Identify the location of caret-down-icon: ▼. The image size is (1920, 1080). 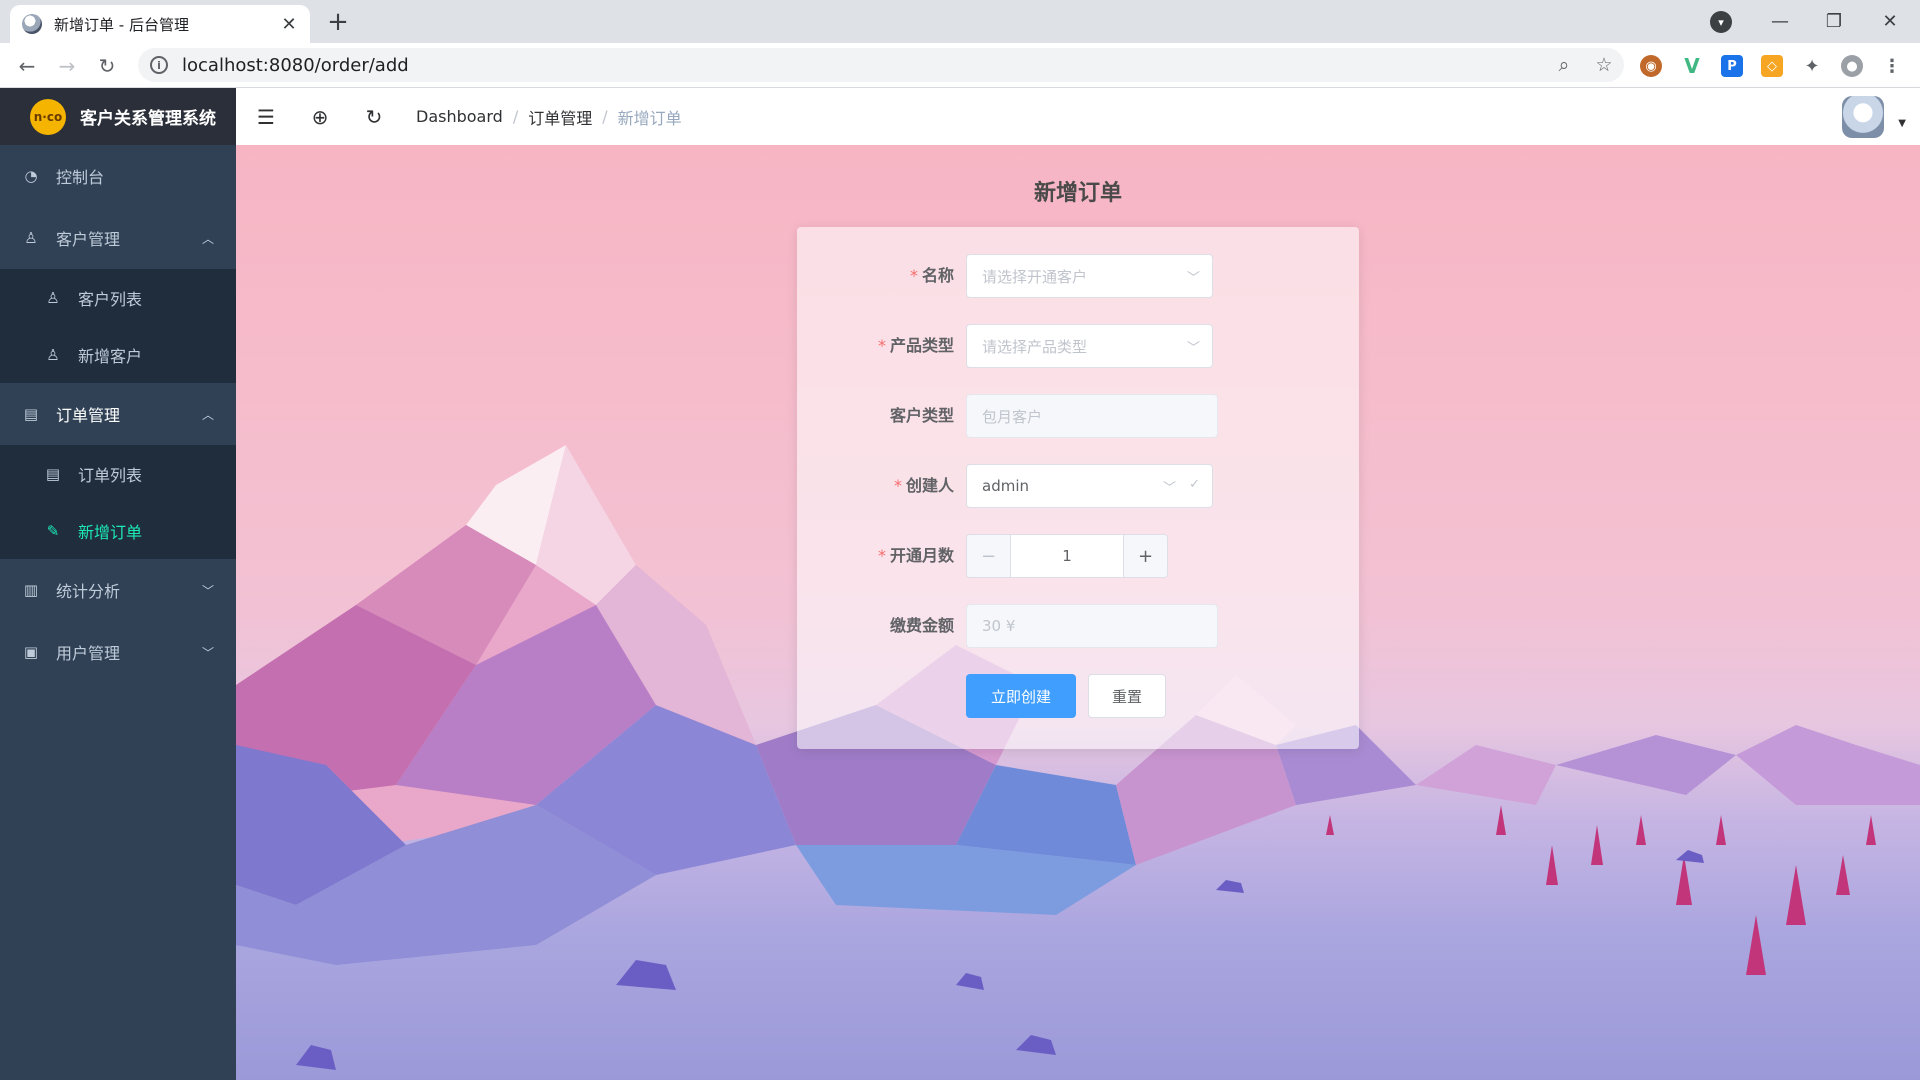
(1902, 123).